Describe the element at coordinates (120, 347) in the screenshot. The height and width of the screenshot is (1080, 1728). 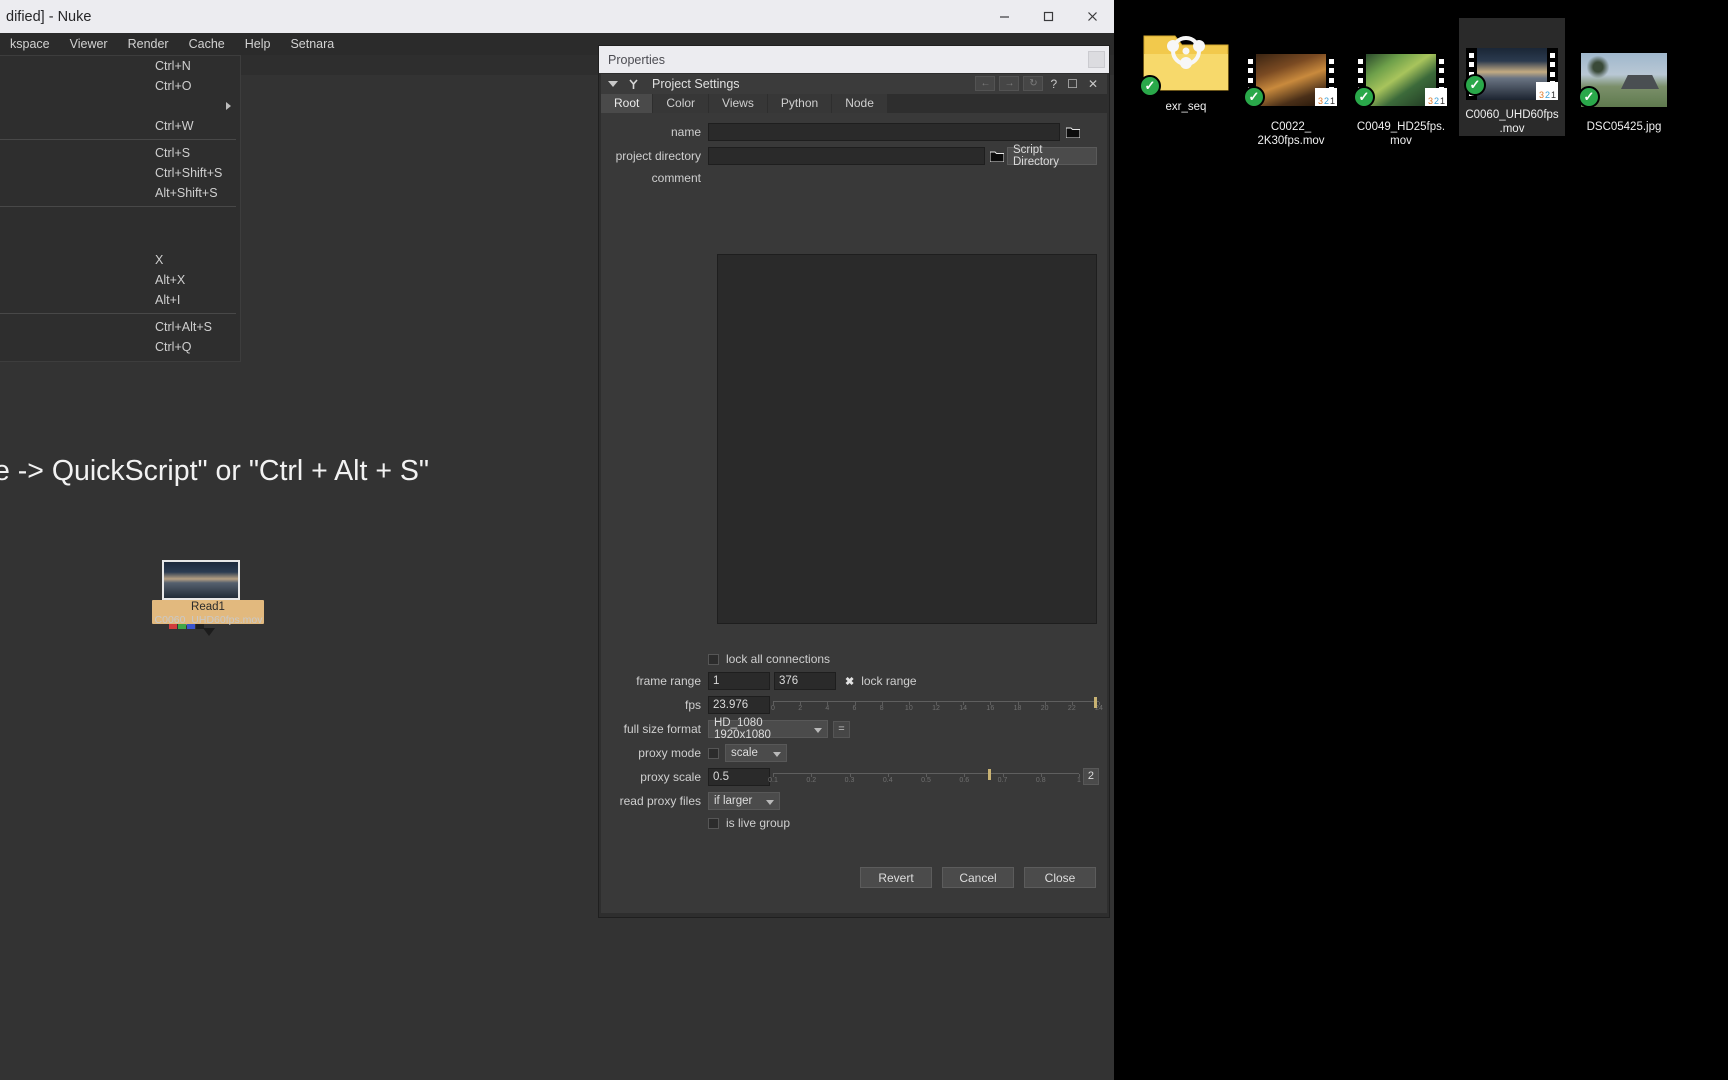
I see `menu-item-quit: Ctrl+Q` at that location.